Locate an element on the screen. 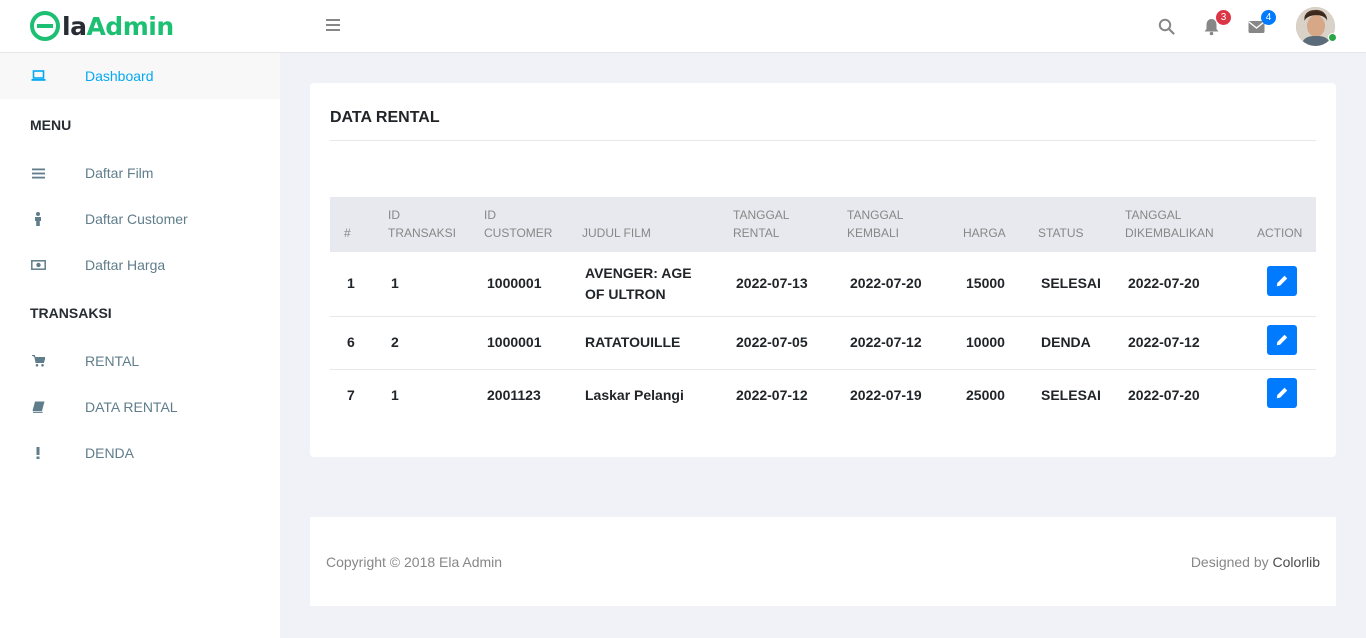 The height and width of the screenshot is (638, 1366). cell-status: DENDA is located at coordinates (1066, 342).